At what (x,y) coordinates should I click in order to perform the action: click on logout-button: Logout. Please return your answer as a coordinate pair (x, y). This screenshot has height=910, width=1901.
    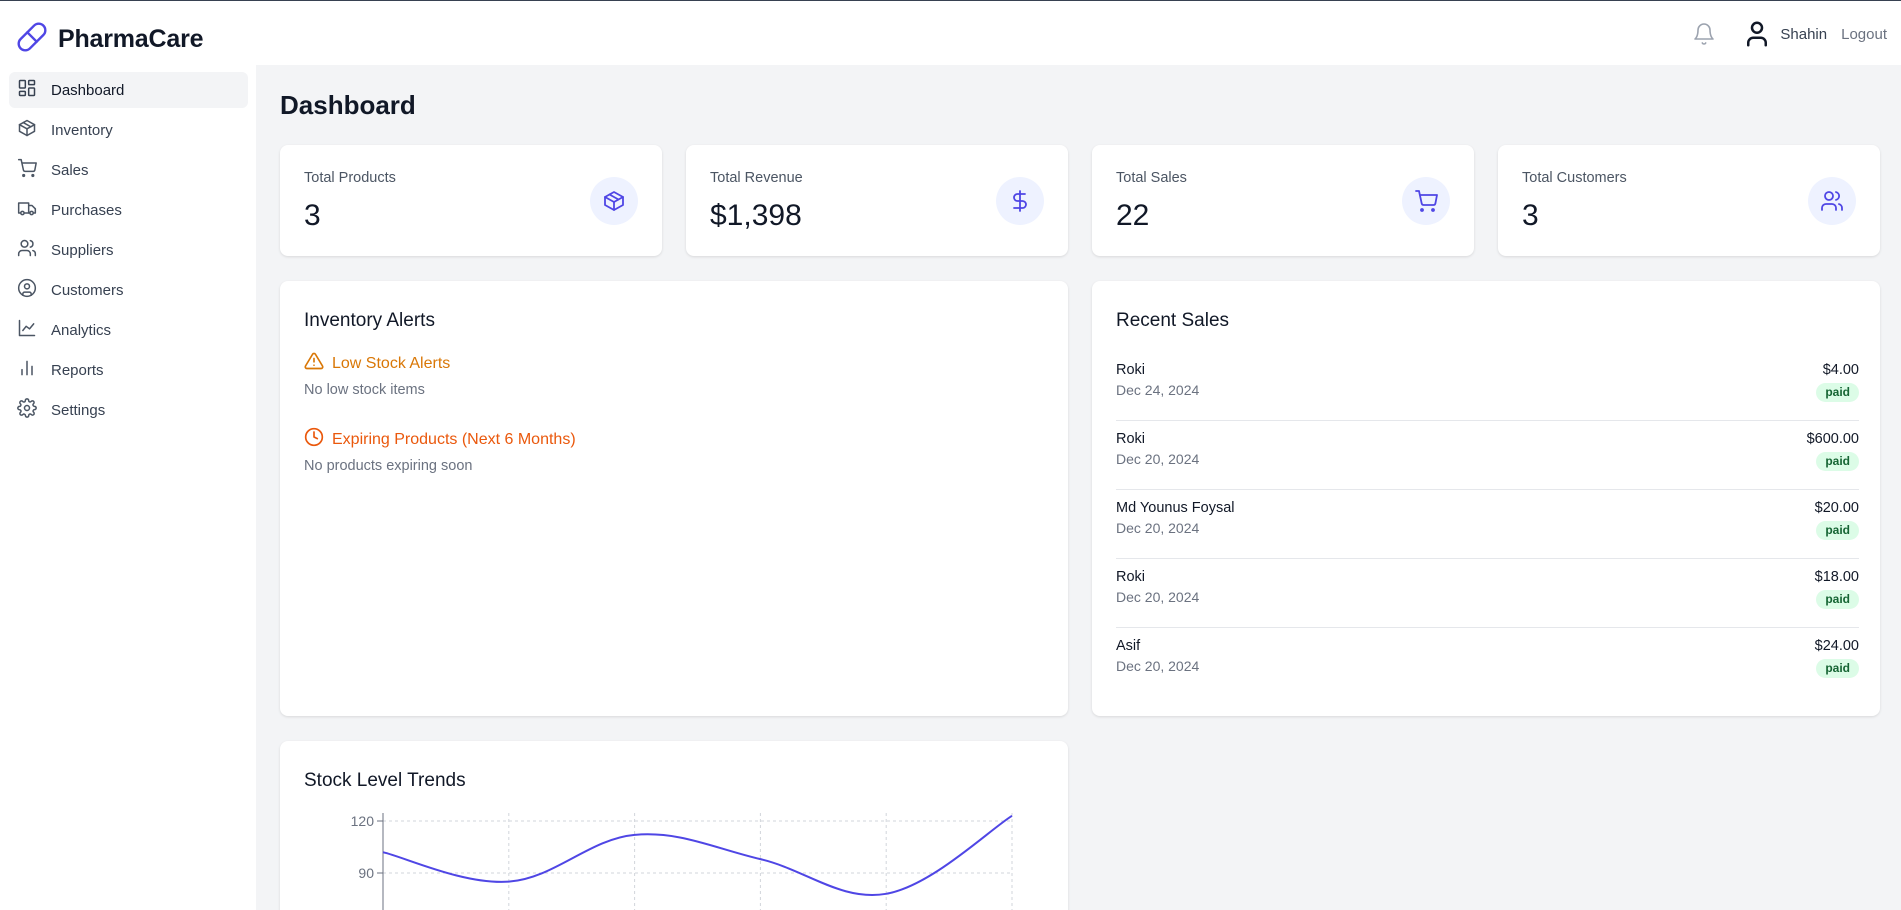
    Looking at the image, I should click on (1864, 34).